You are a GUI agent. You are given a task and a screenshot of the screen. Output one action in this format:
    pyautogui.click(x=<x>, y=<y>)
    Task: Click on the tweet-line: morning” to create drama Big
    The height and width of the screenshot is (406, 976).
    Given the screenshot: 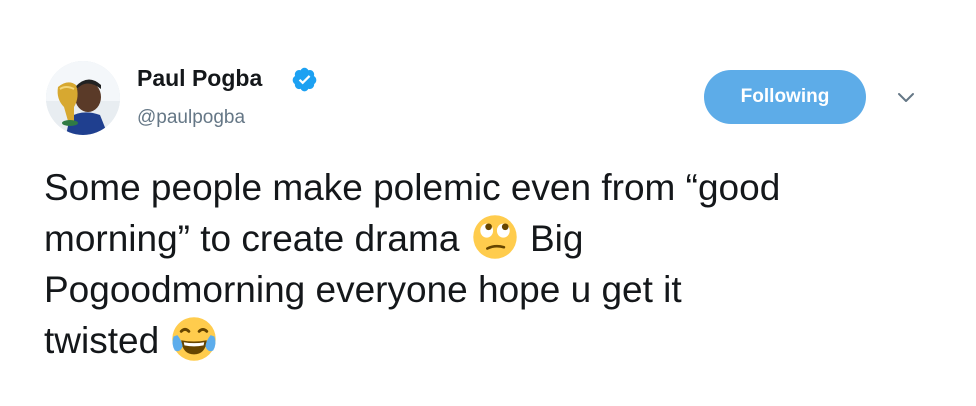 What is the action you would take?
    pyautogui.click(x=494, y=238)
    